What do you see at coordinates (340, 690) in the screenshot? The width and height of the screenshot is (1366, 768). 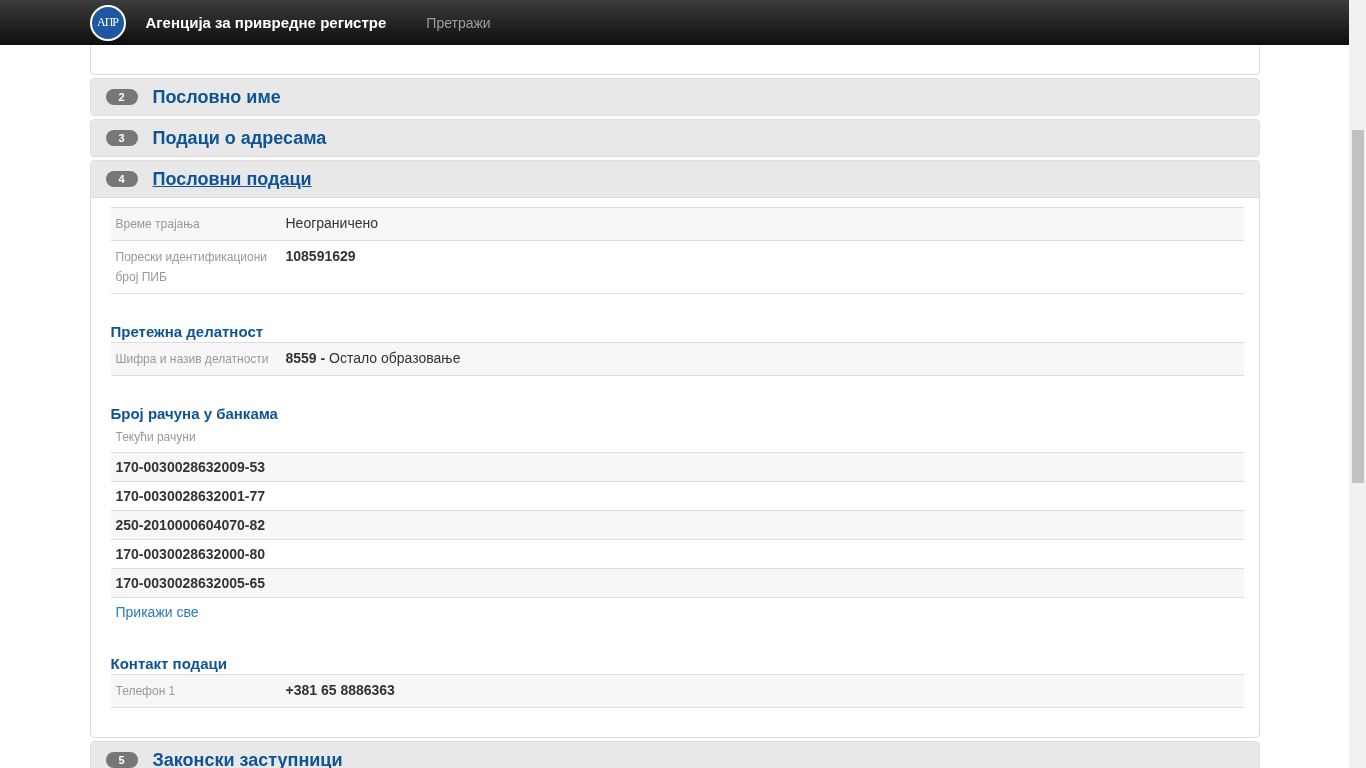 I see `field-value: +381 65 8886363` at bounding box center [340, 690].